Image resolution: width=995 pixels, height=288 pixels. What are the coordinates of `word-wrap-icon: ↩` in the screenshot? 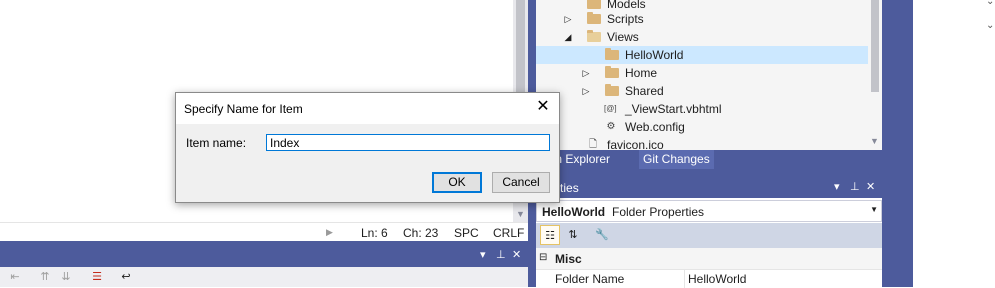 It's located at (126, 277).